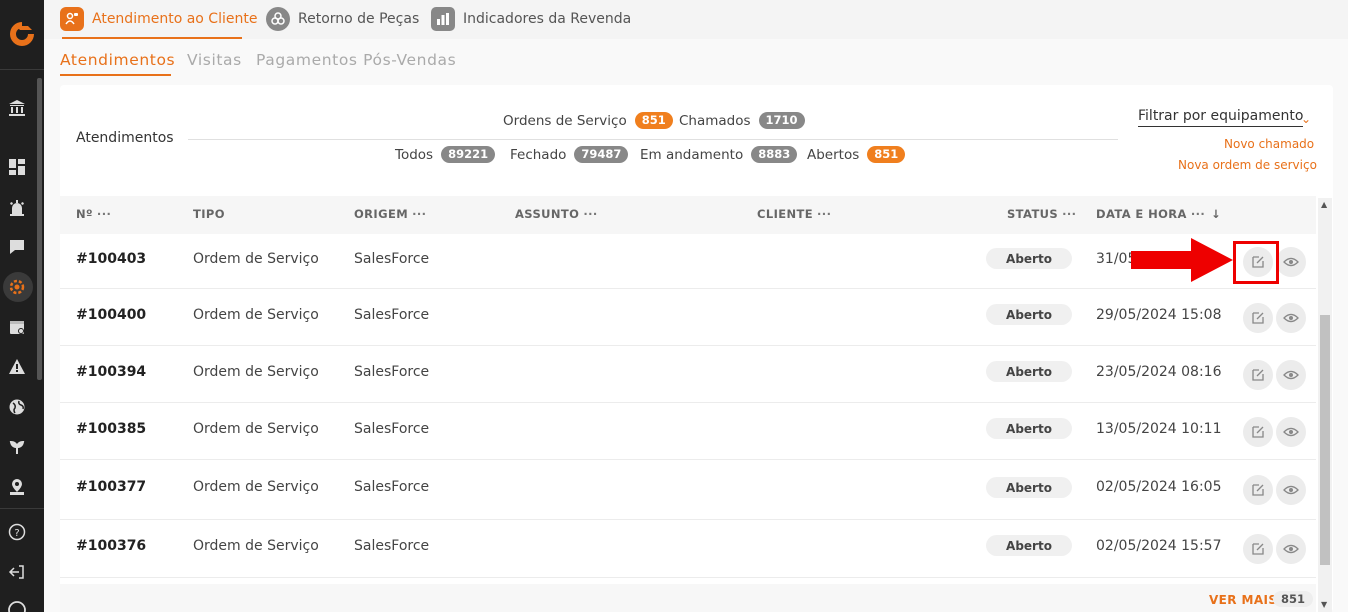 This screenshot has width=1348, height=612. I want to click on row-number: #100385, so click(111, 429).